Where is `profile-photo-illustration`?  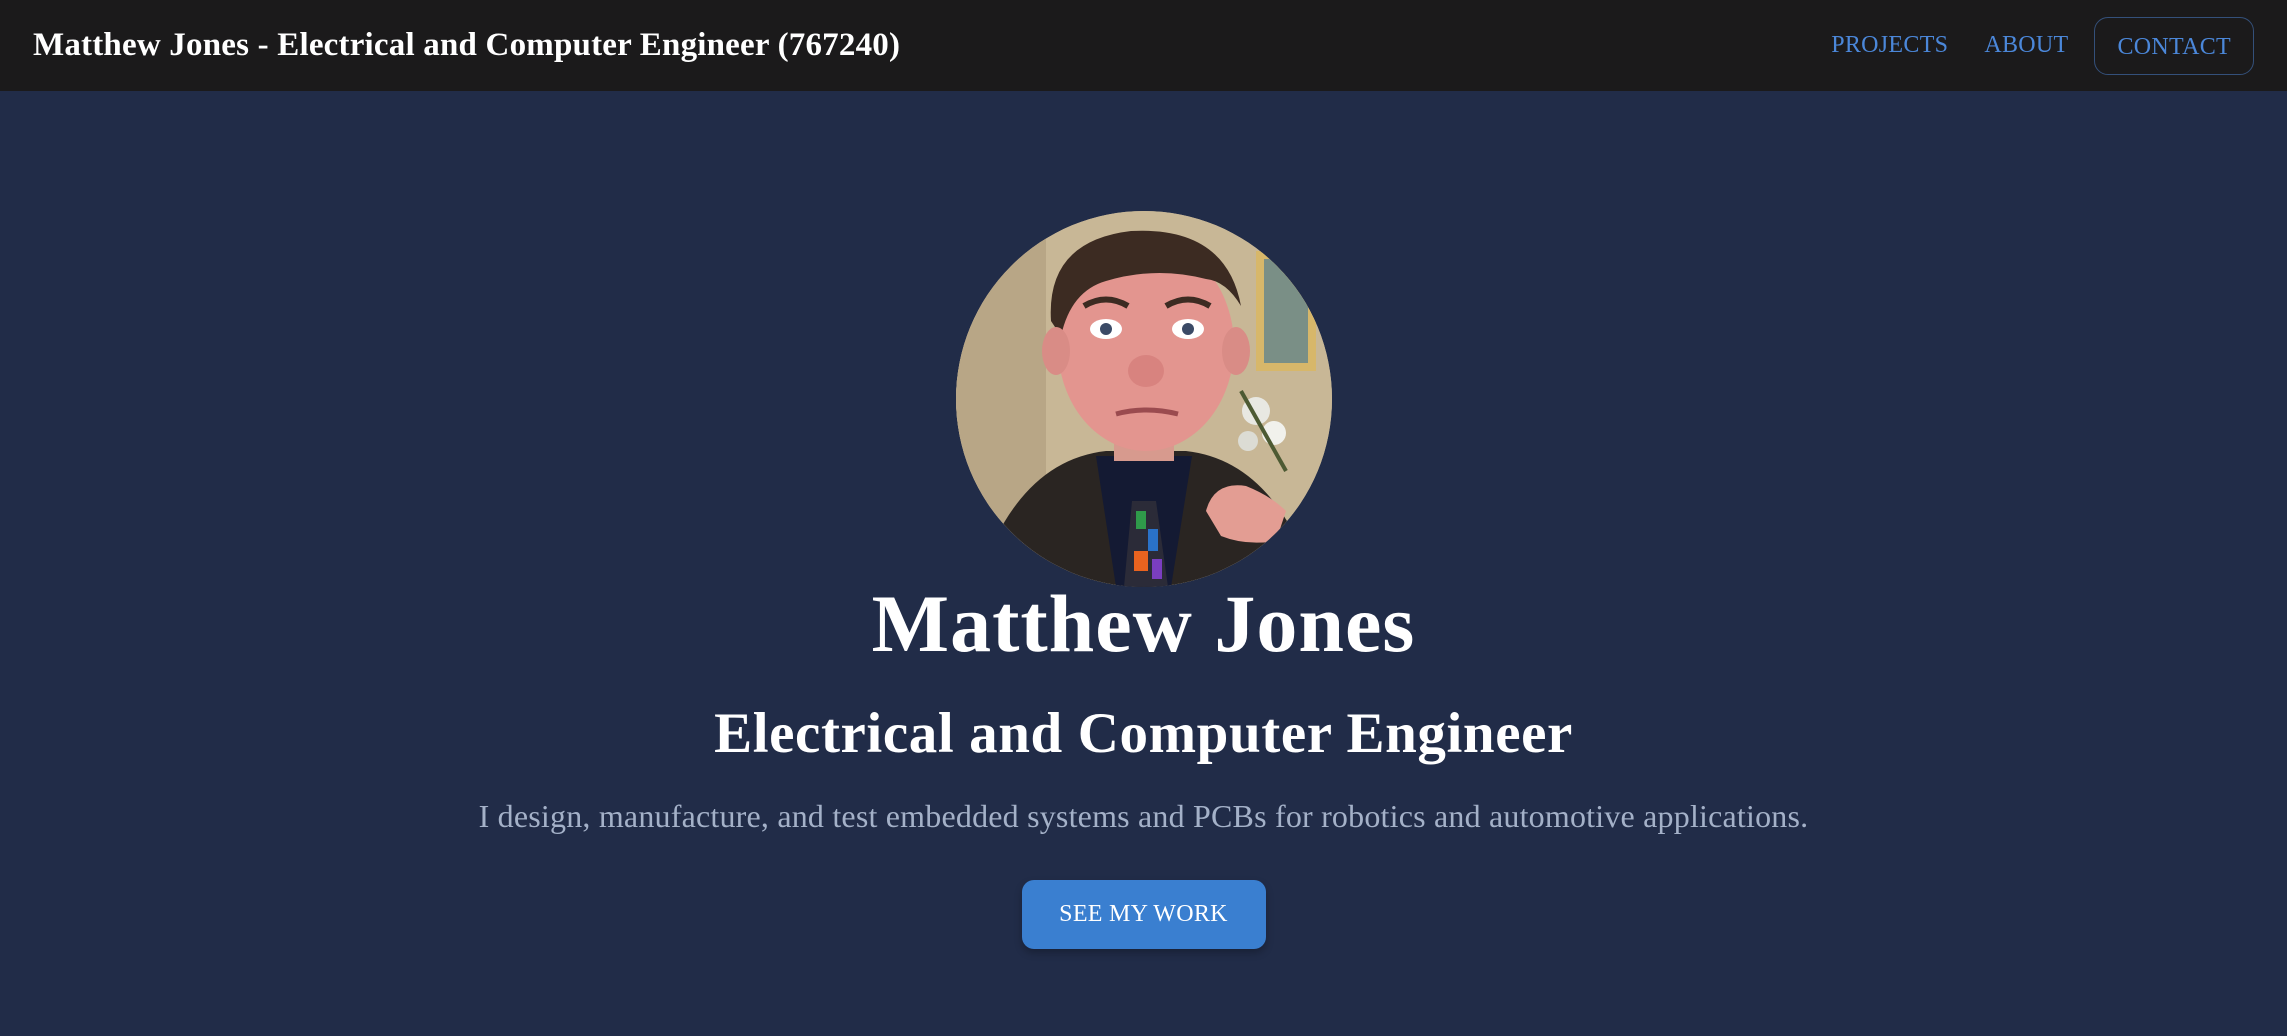 profile-photo-illustration is located at coordinates (1143, 399).